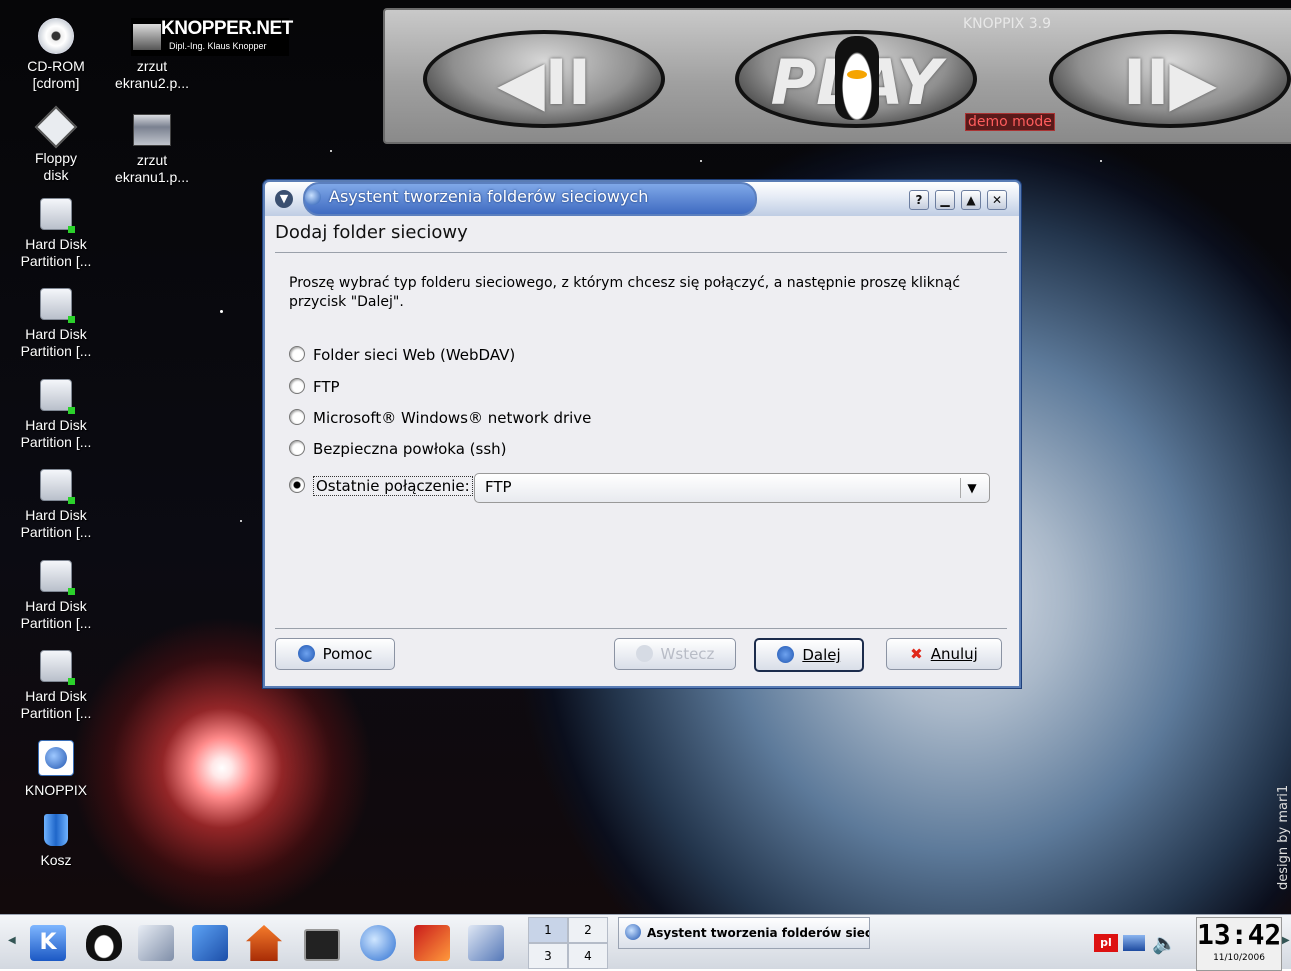 This screenshot has width=1291, height=971. Describe the element at coordinates (56, 127) in the screenshot. I see `floppy-icon` at that location.